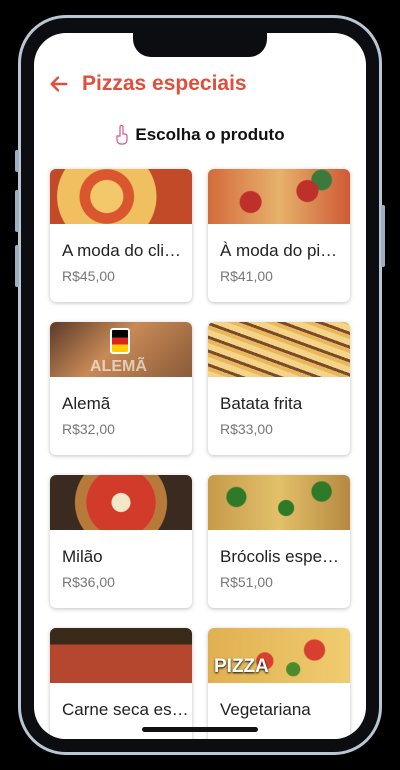  Describe the element at coordinates (118, 366) in the screenshot. I see `image-caption: ALEMÃ` at that location.